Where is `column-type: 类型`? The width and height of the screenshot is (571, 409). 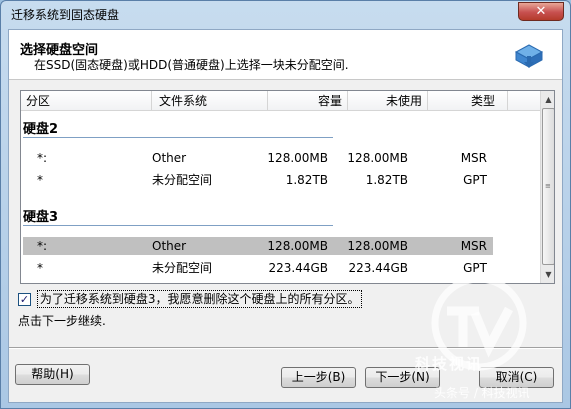
column-type: 类型 is located at coordinates (468, 101).